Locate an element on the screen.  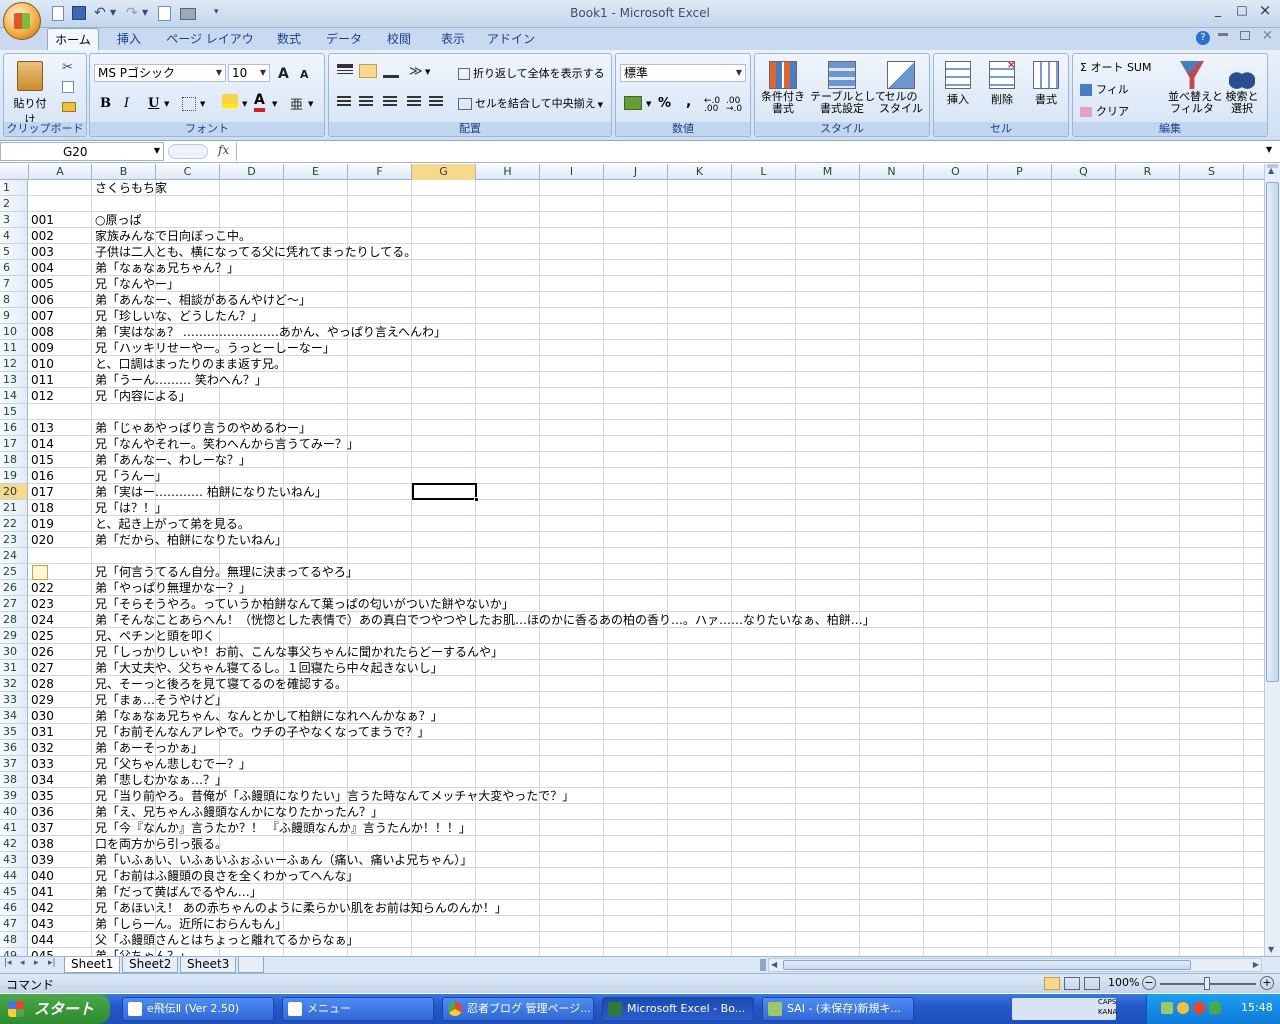
row-header: 39 is located at coordinates (14, 796).